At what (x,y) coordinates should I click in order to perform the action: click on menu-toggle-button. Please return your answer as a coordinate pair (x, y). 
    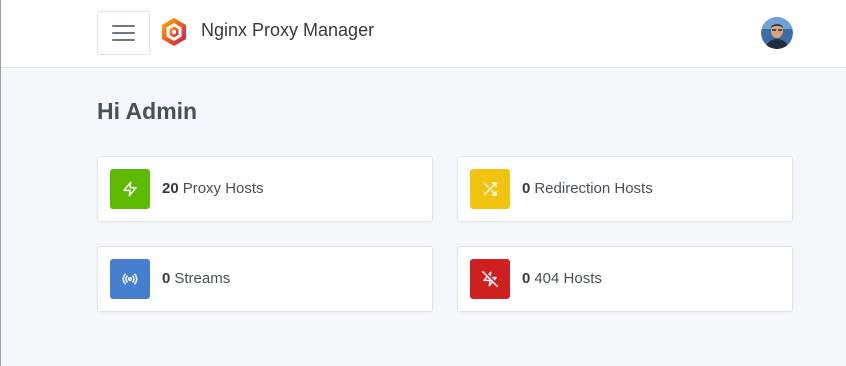
    Looking at the image, I should click on (123, 33).